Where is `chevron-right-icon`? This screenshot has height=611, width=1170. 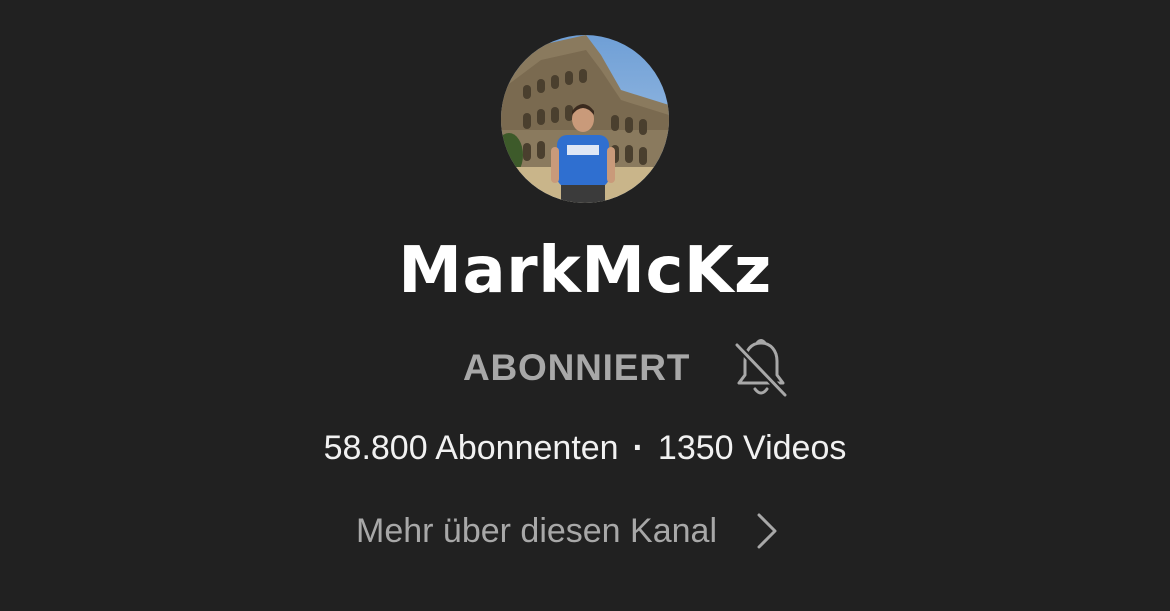 chevron-right-icon is located at coordinates (767, 531).